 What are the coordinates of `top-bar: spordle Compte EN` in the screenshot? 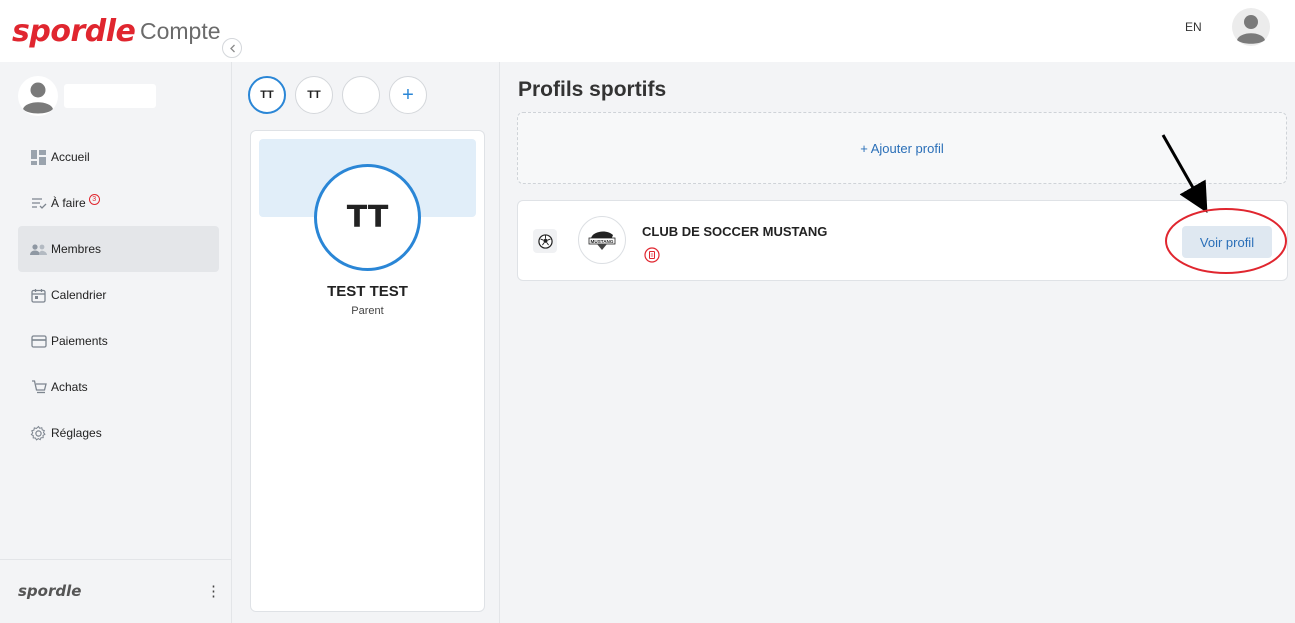 It's located at (647, 31).